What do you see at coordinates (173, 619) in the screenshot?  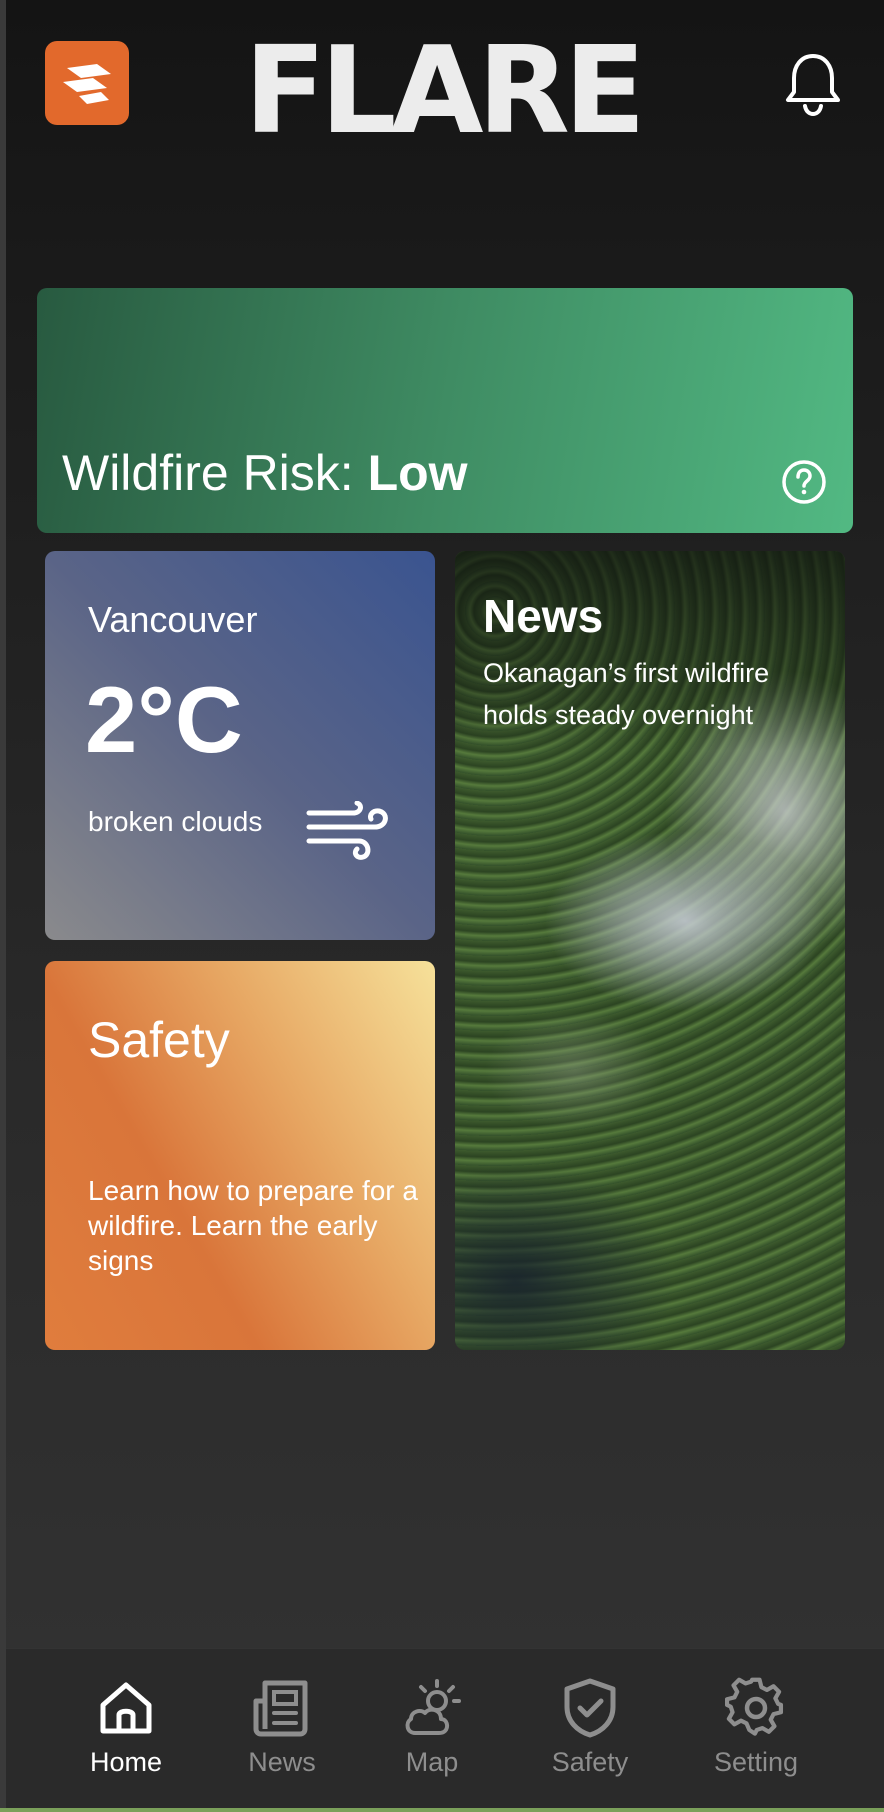 I see `weather-city: Vancouver` at bounding box center [173, 619].